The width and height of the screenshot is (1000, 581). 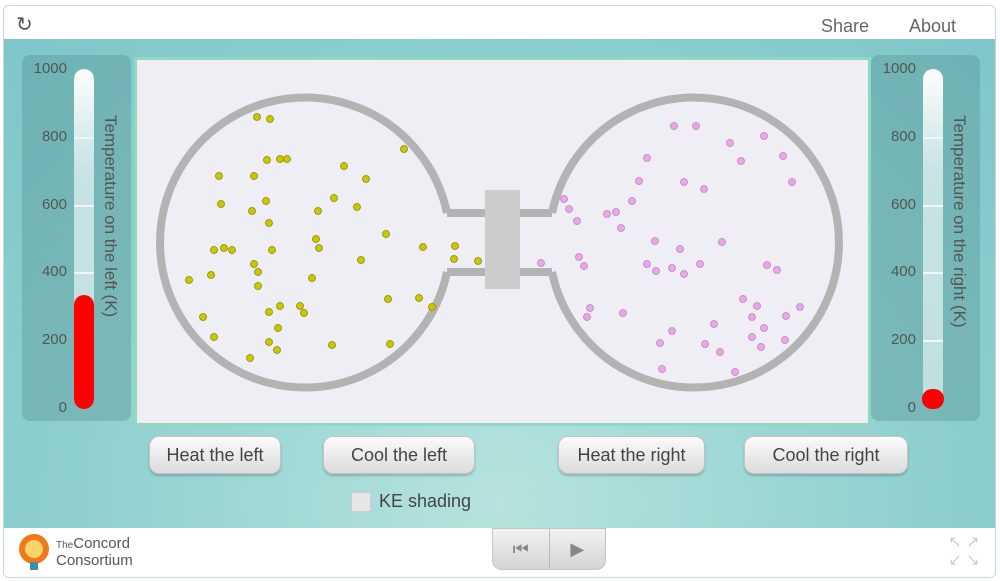 What do you see at coordinates (54, 136) in the screenshot?
I see `tick-label: 800` at bounding box center [54, 136].